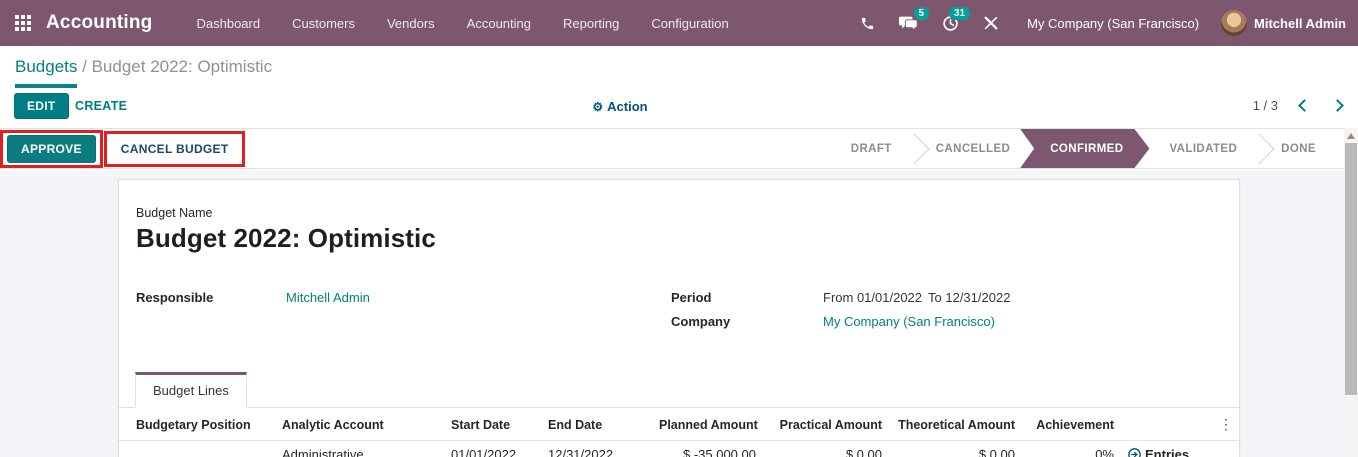 This screenshot has height=457, width=1358. I want to click on header-theoretical-amount: Theoretical Amount, so click(948, 424).